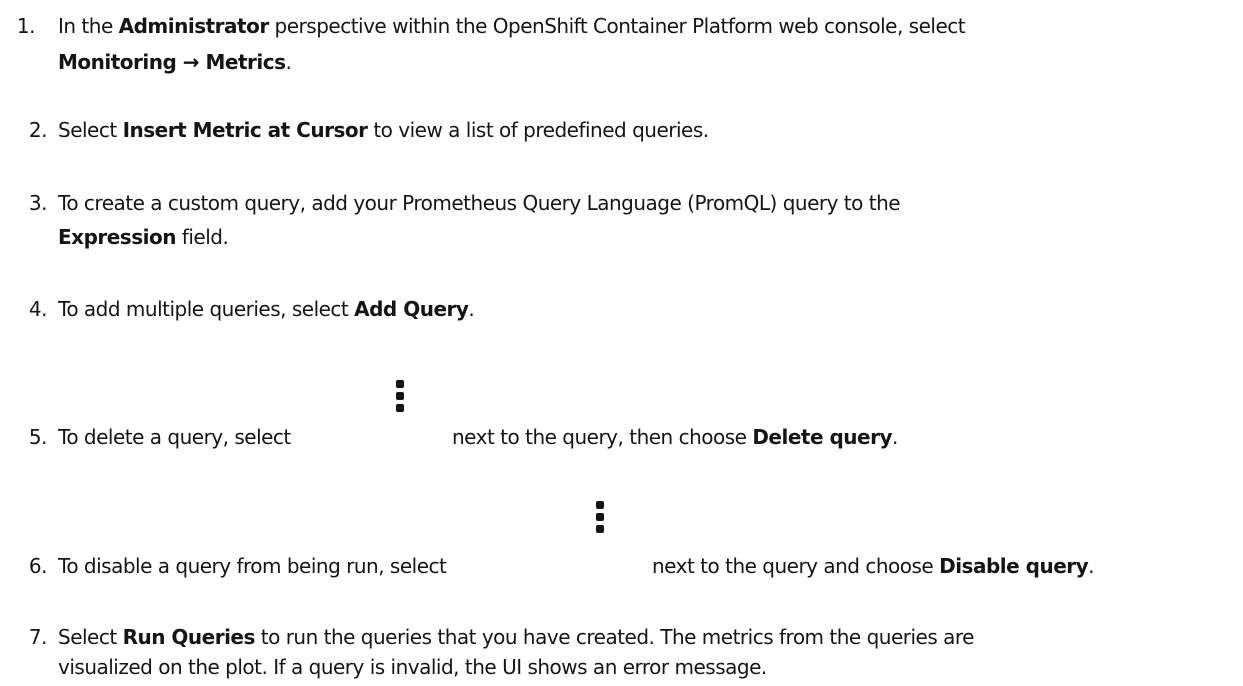 This screenshot has height=686, width=1243. I want to click on ui-label-delete-query: Delete query, so click(822, 437).